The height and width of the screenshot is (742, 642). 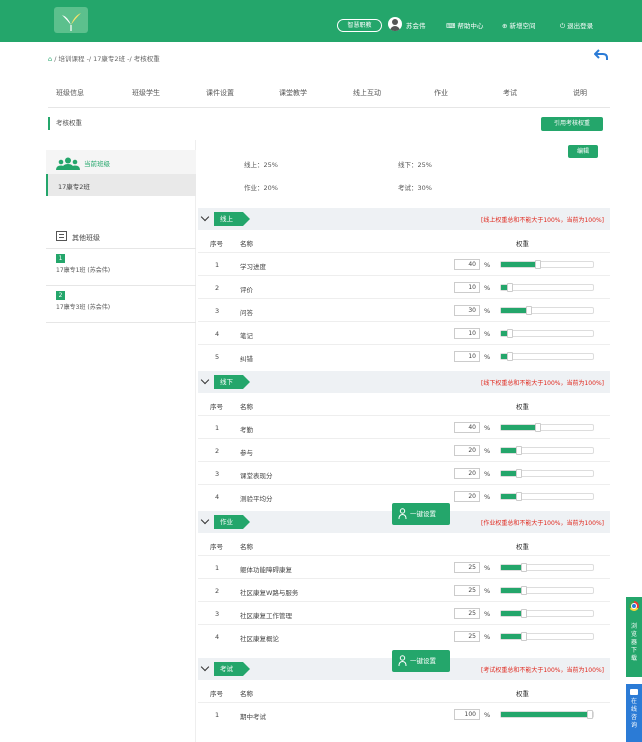 What do you see at coordinates (416, 25) in the screenshot?
I see `user-name: 苏会伟` at bounding box center [416, 25].